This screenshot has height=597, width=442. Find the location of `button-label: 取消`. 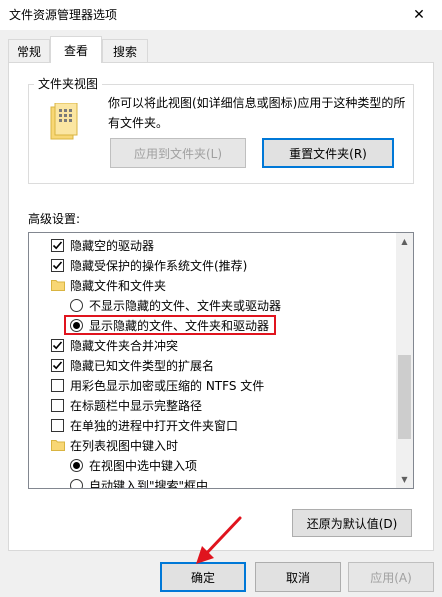

button-label: 取消 is located at coordinates (297, 577).